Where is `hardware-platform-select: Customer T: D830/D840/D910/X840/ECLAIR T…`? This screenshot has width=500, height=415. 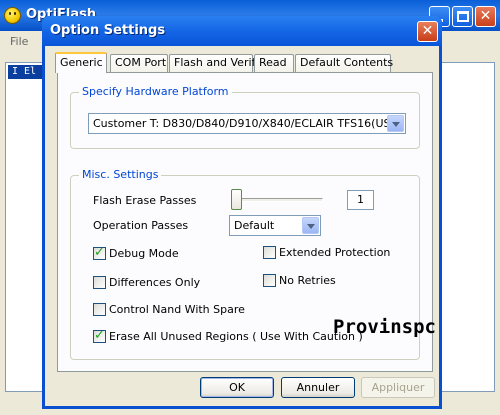 hardware-platform-select: Customer T: D830/D840/D910/X840/ECLAIR T… is located at coordinates (247, 123).